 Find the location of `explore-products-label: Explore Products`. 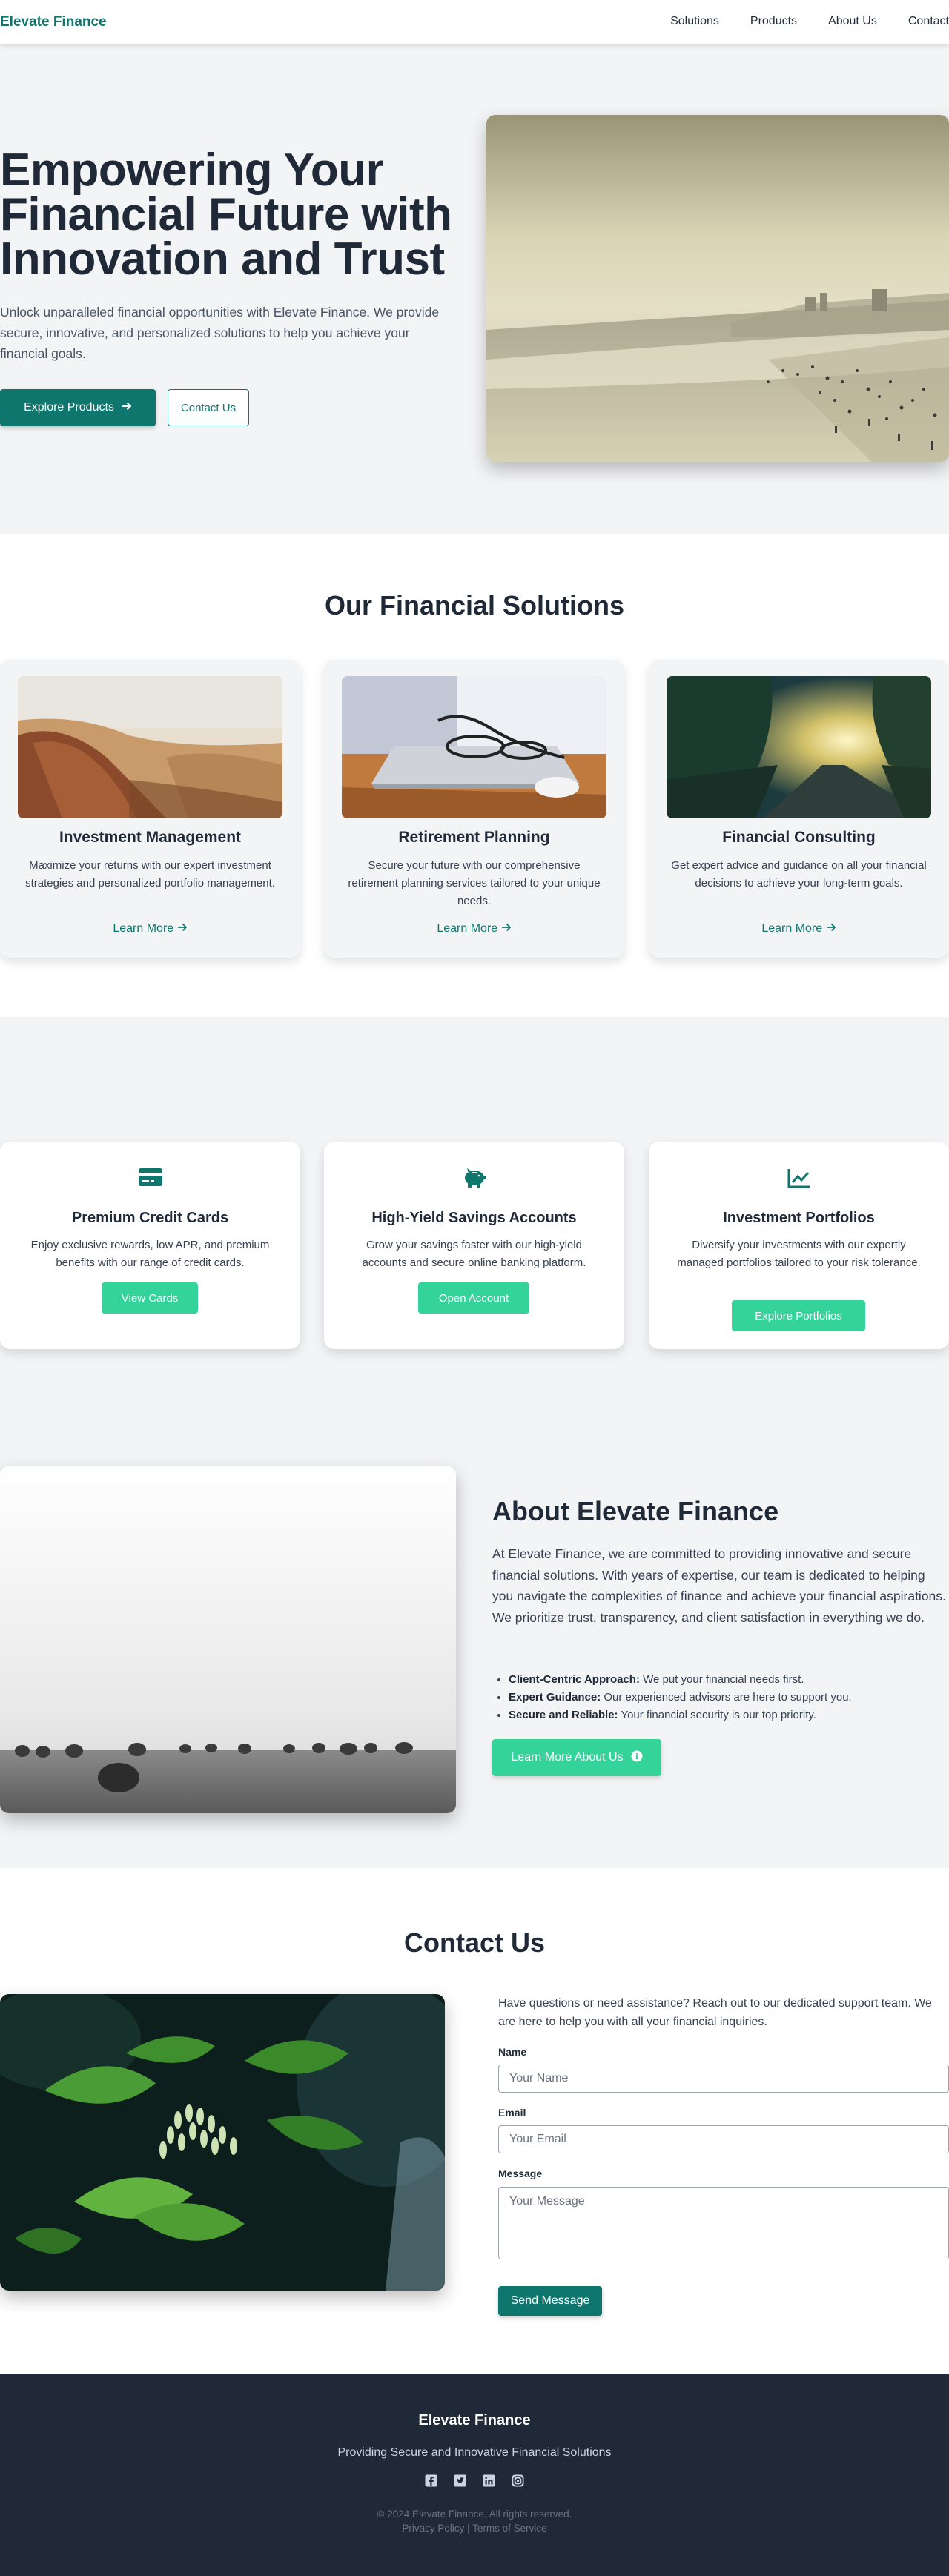

explore-products-label: Explore Products is located at coordinates (69, 407).